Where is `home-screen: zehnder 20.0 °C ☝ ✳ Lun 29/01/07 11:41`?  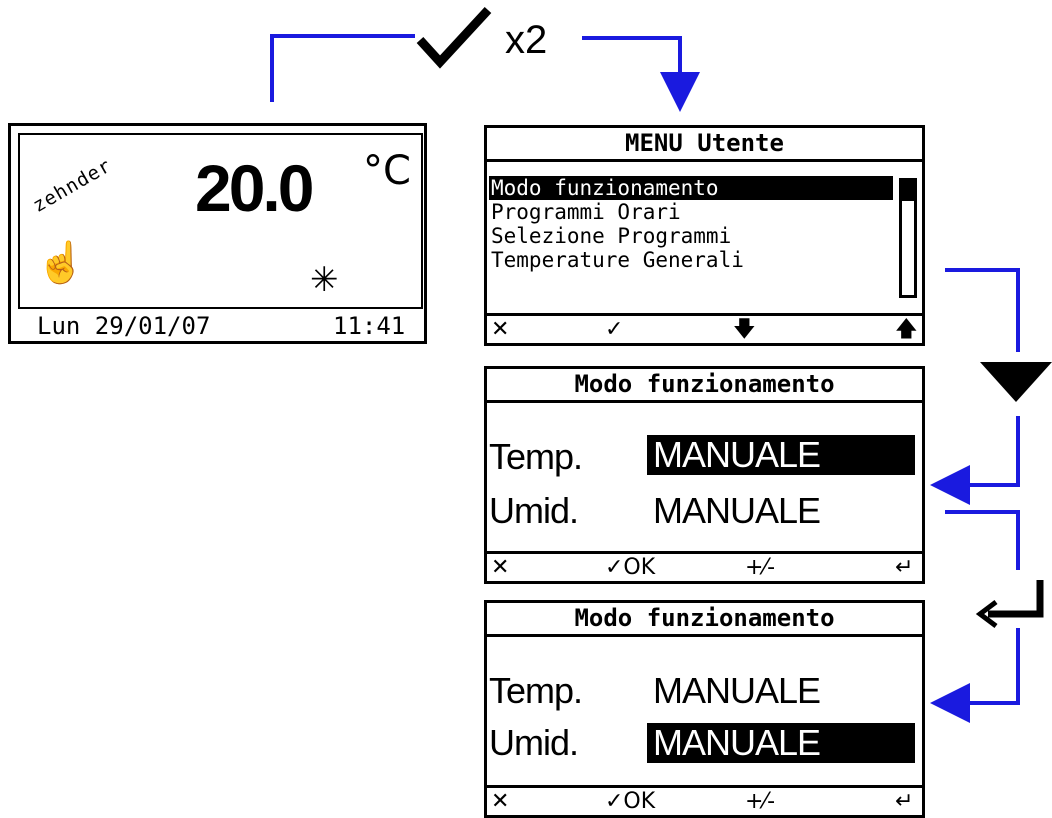 home-screen: zehnder 20.0 °C ☝ ✳ Lun 29/01/07 11:41 is located at coordinates (217, 233).